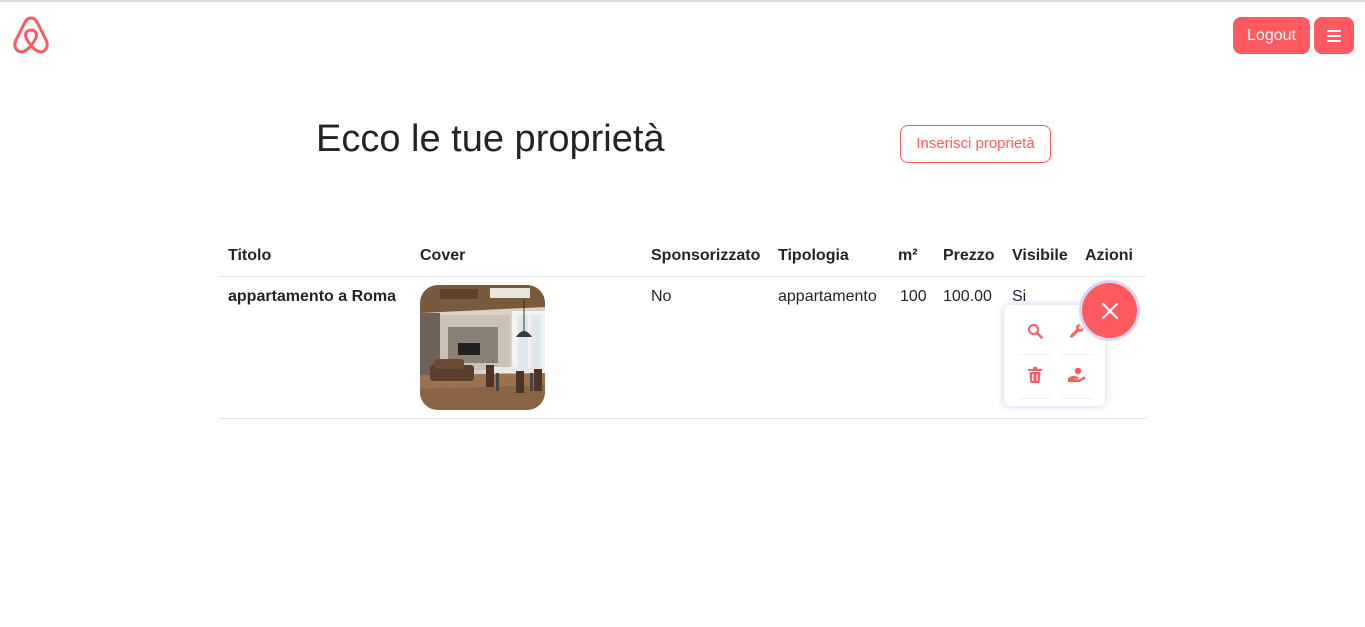 This screenshot has height=627, width=1365. I want to click on top-border, so click(682, 1).